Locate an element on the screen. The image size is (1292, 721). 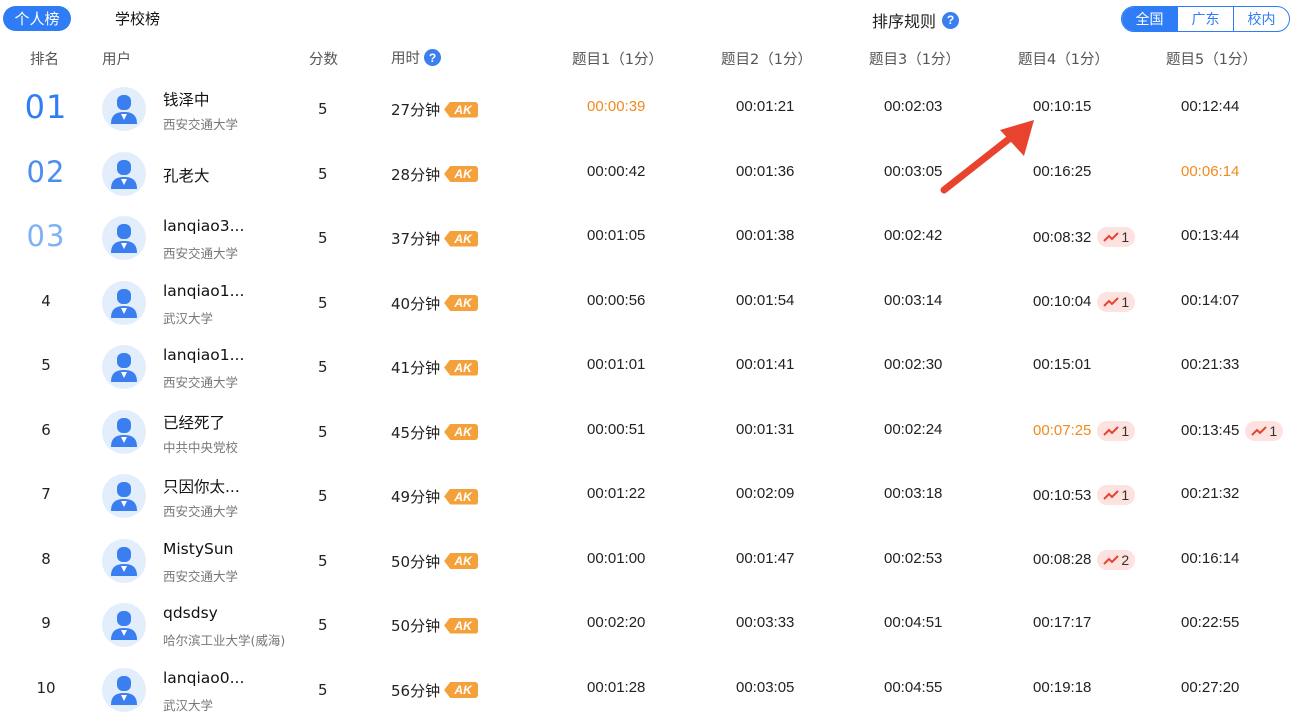
q2-cell: 00:01:21 is located at coordinates (765, 106).